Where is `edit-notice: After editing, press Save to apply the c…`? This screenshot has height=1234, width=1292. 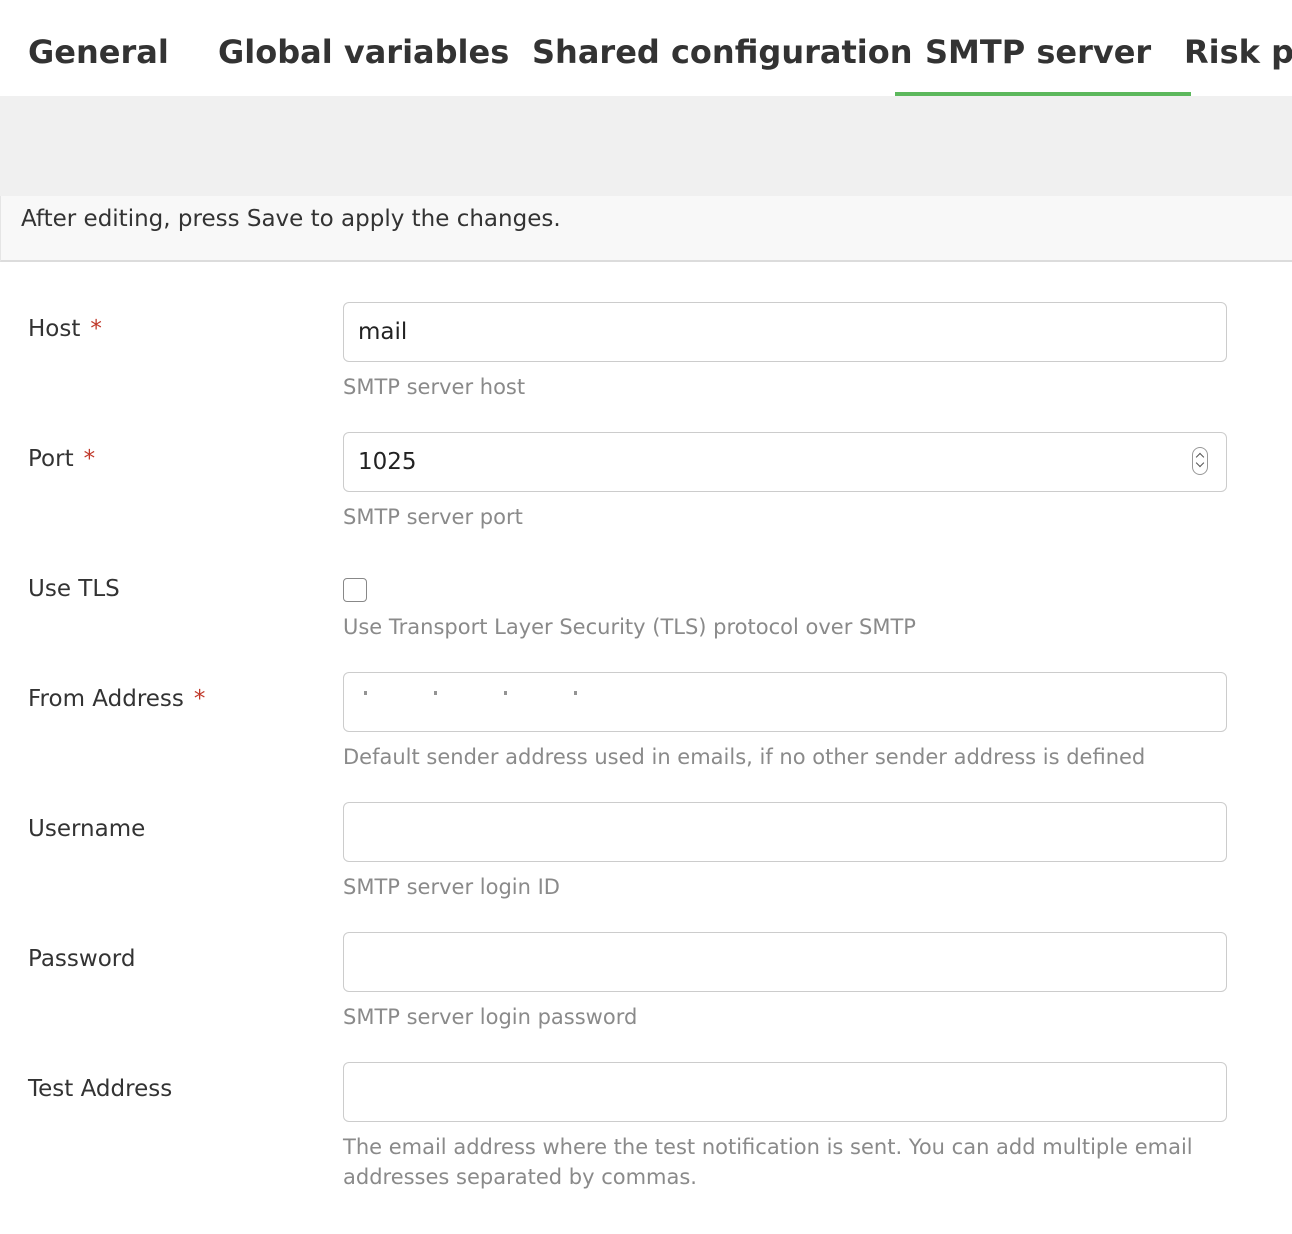
edit-notice: After editing, press Save to apply the c… is located at coordinates (646, 229).